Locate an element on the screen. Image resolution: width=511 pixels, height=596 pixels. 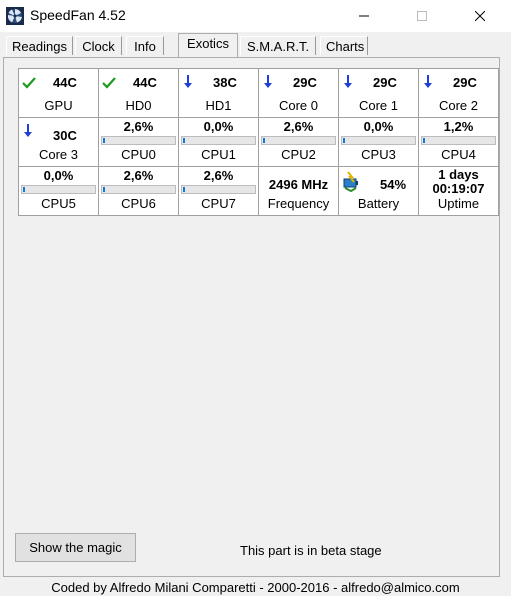
cpu-cell: 2,6% CPU7 is located at coordinates (218, 191).